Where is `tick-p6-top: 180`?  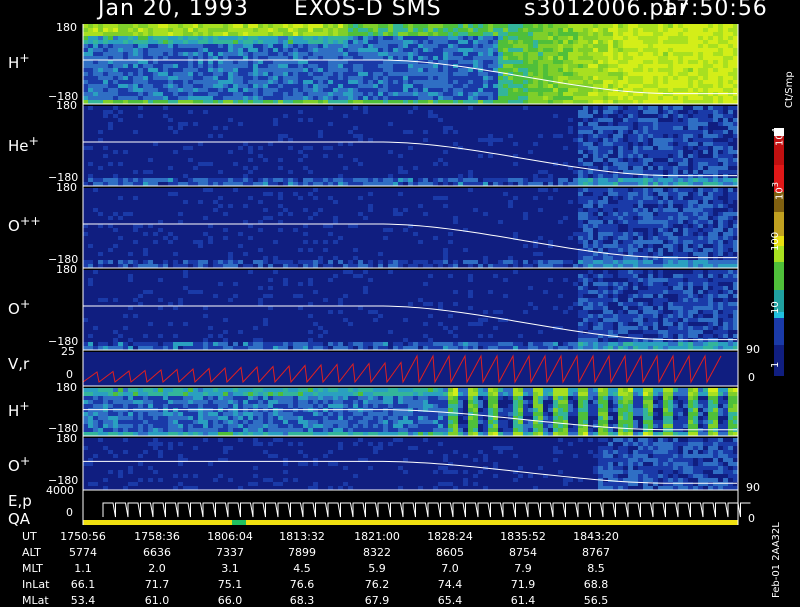 tick-p6-top: 180 is located at coordinates (66, 387).